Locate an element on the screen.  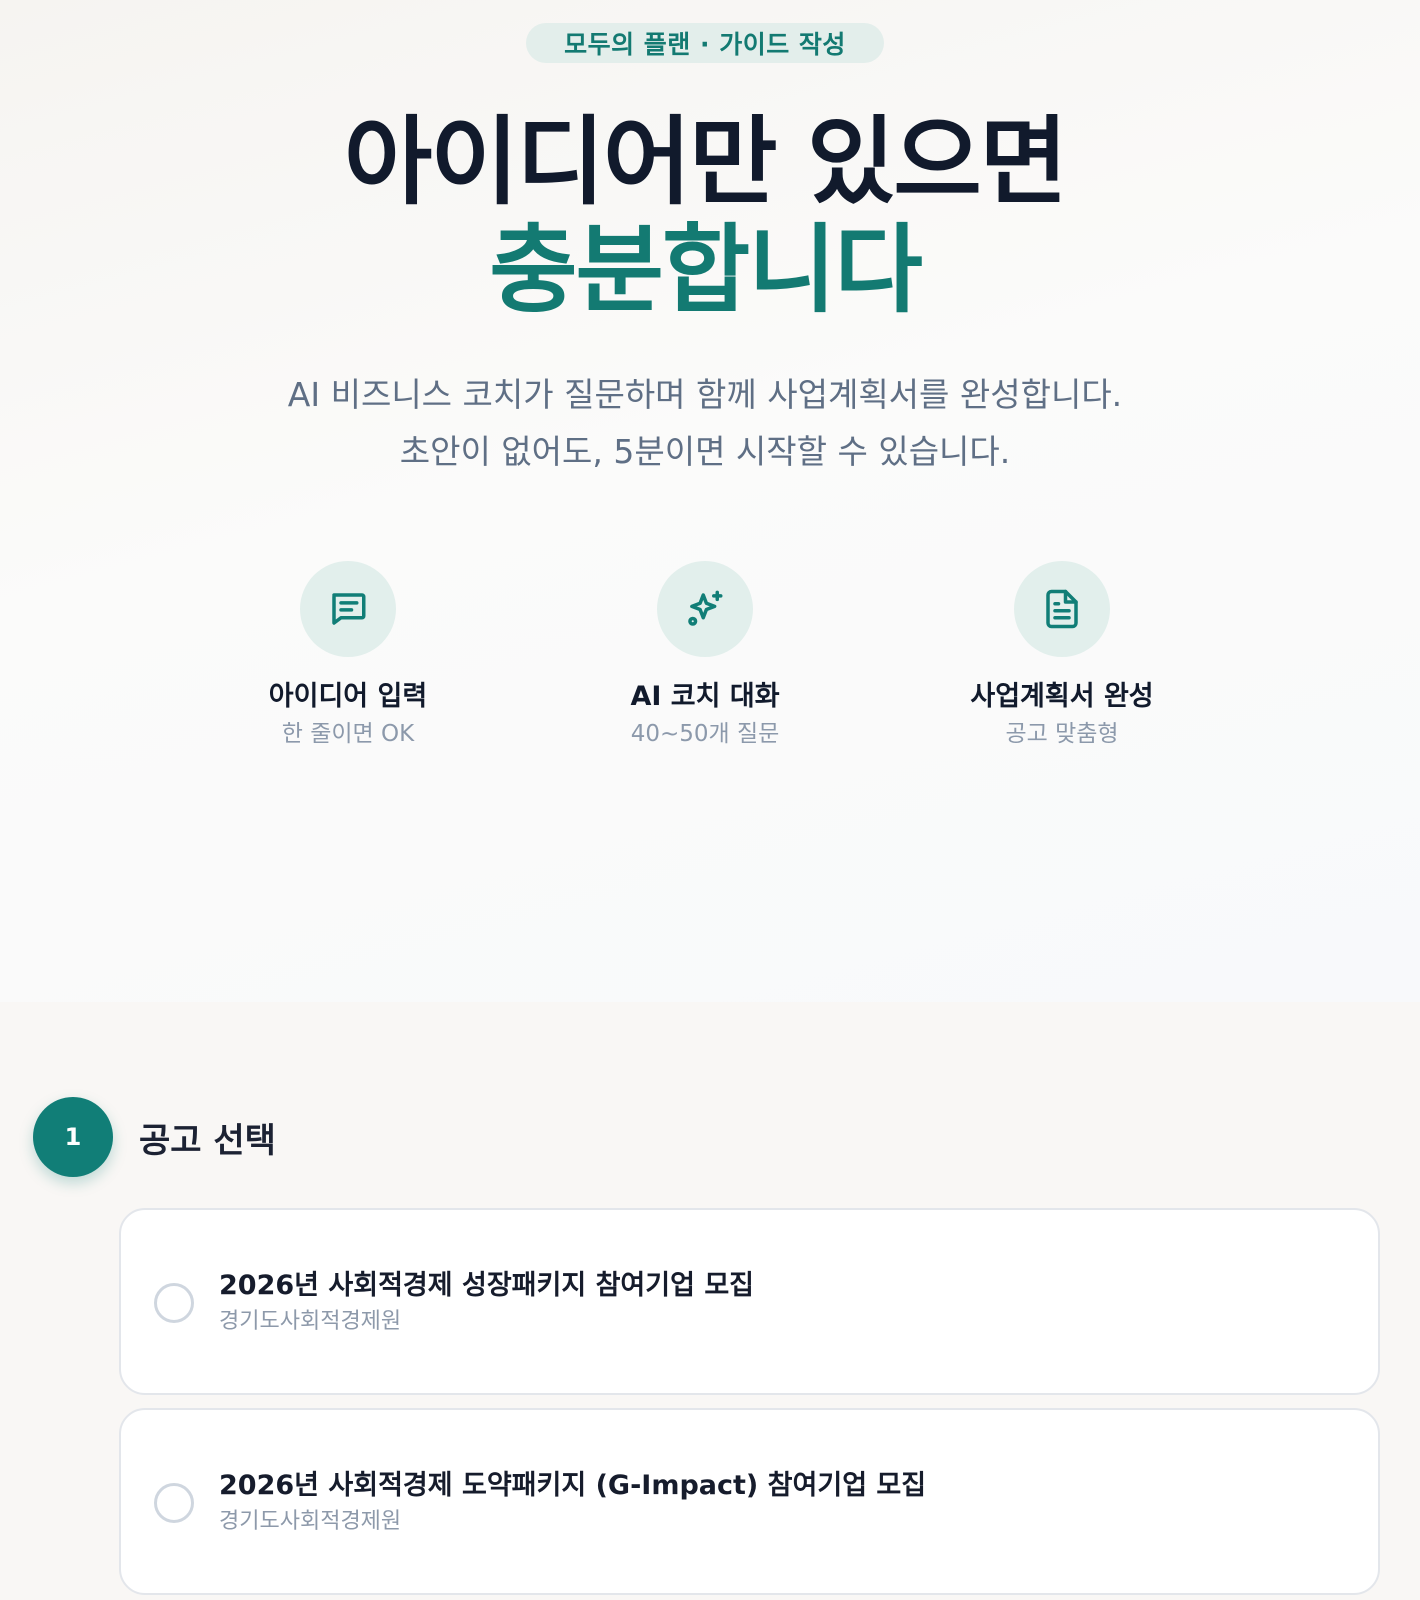
feature-plan-complete: 사업계획서 완성 공고 맞춤형 is located at coordinates (1062, 655).